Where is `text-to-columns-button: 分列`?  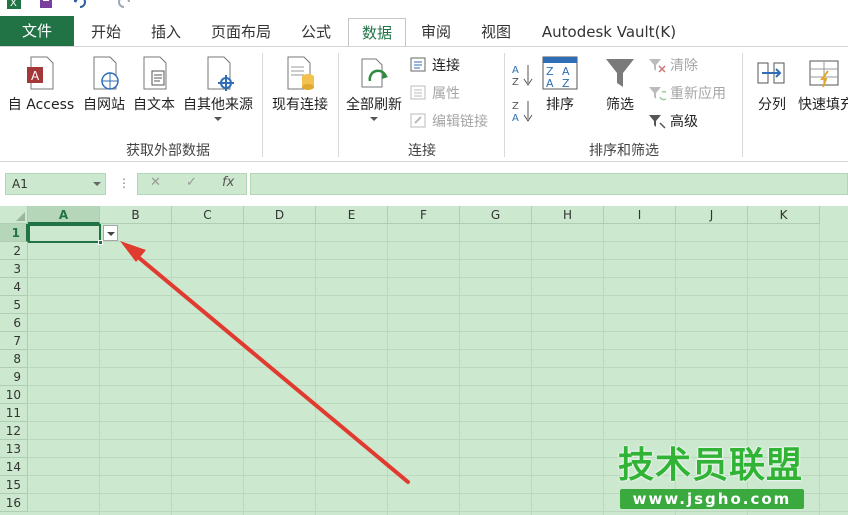
text-to-columns-button: 分列 is located at coordinates (772, 85).